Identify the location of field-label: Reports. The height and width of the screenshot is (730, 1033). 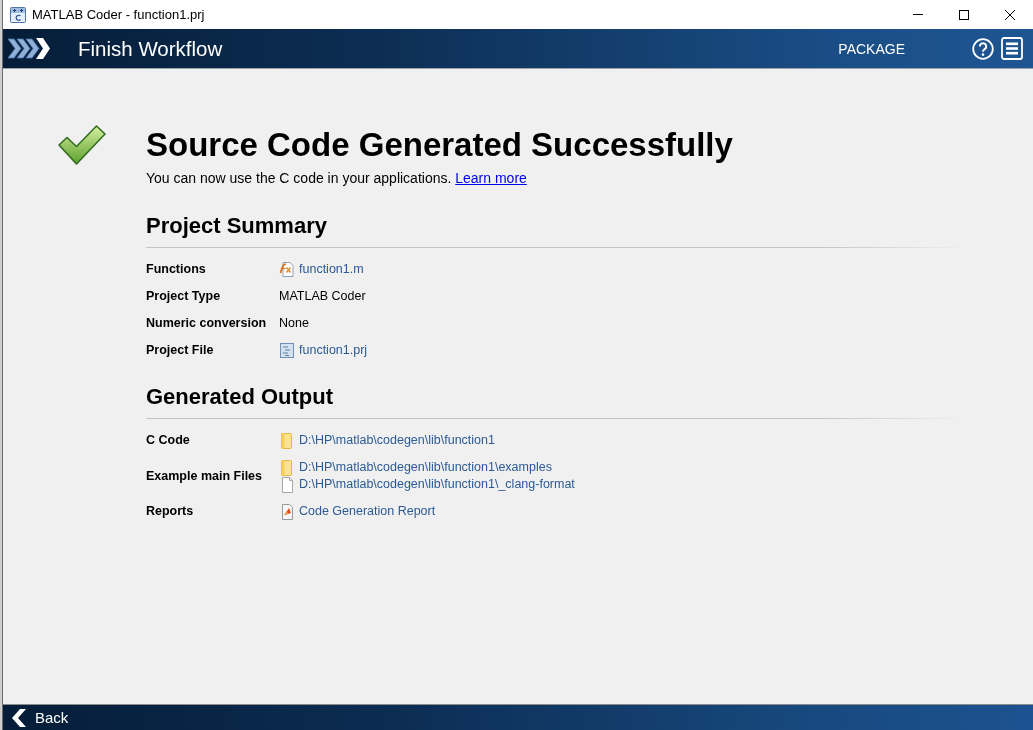
(170, 511).